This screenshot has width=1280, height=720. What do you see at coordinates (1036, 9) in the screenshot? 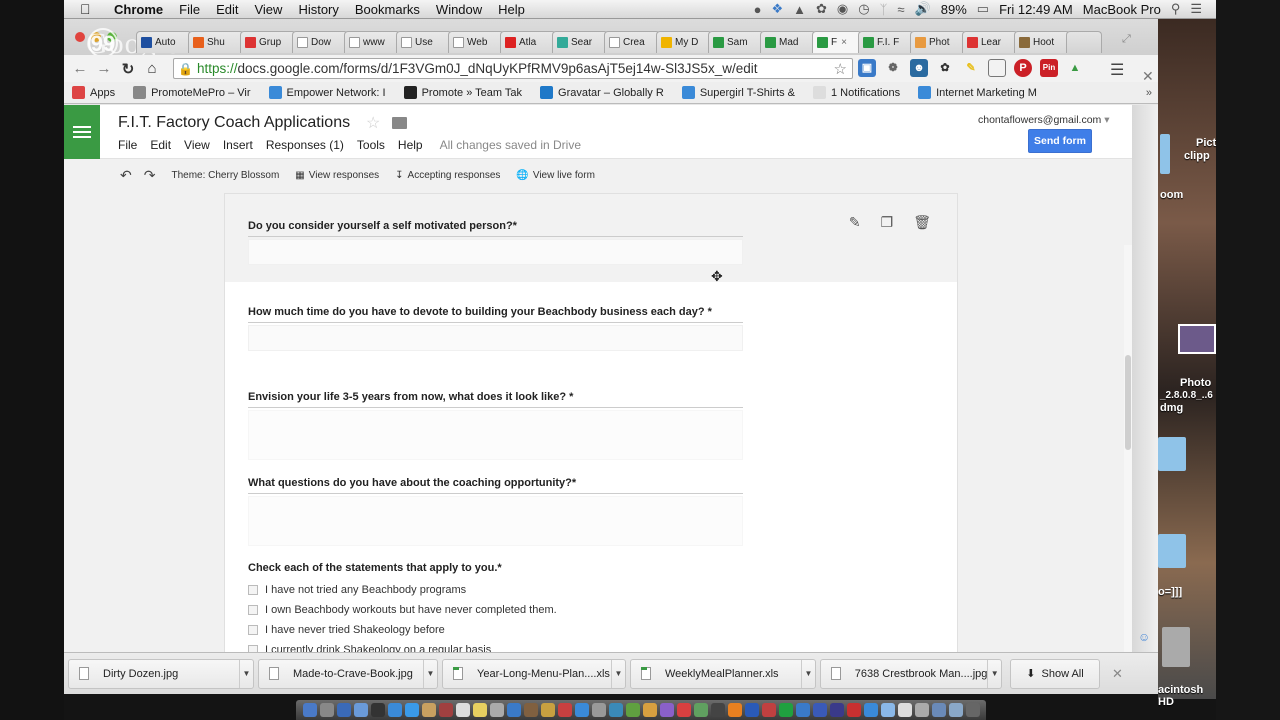
I see `clock: Fri 12:49 AM` at bounding box center [1036, 9].